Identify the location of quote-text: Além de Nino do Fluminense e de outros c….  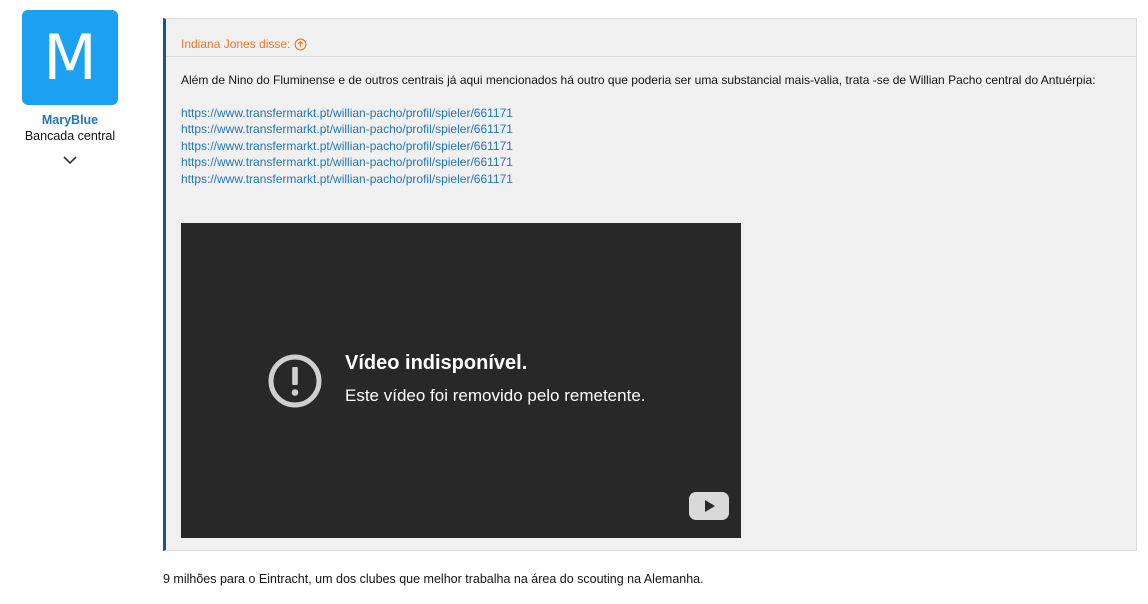
(638, 80).